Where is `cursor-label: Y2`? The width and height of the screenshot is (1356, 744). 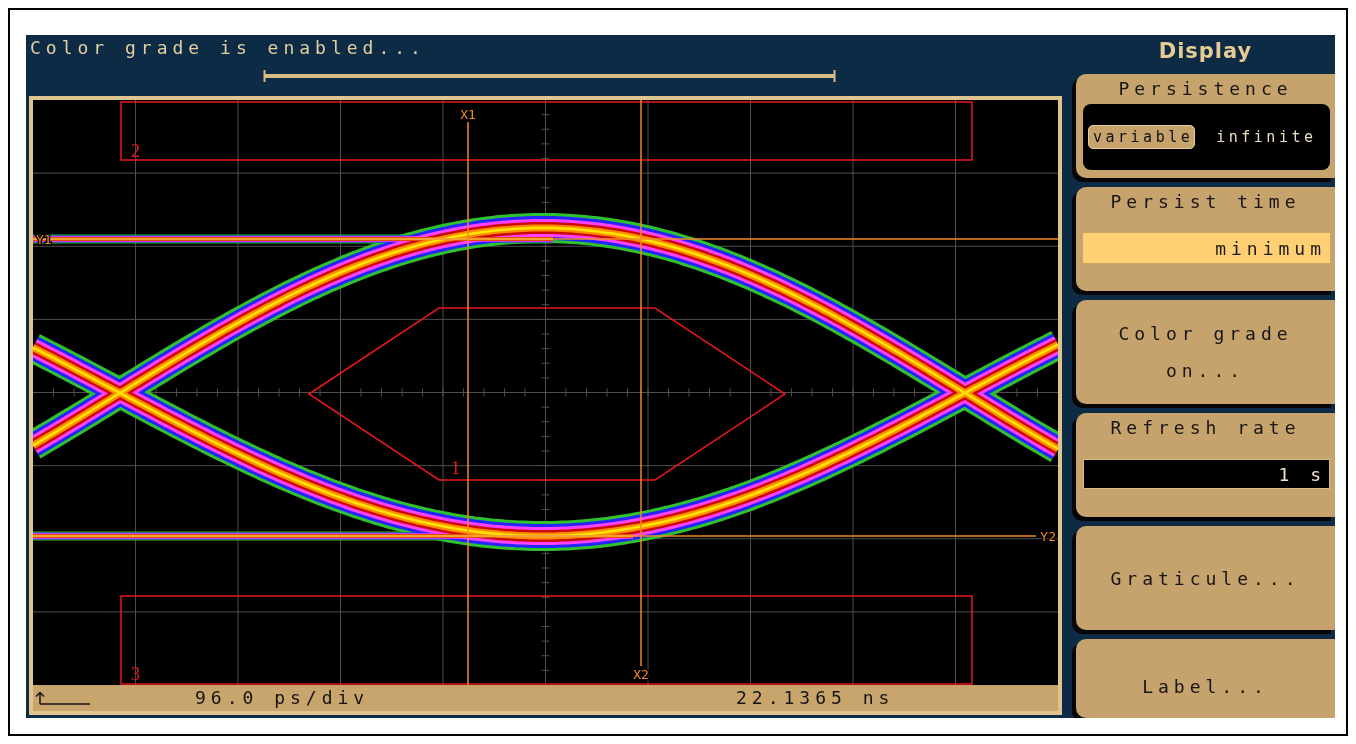
cursor-label: Y2 is located at coordinates (1048, 536).